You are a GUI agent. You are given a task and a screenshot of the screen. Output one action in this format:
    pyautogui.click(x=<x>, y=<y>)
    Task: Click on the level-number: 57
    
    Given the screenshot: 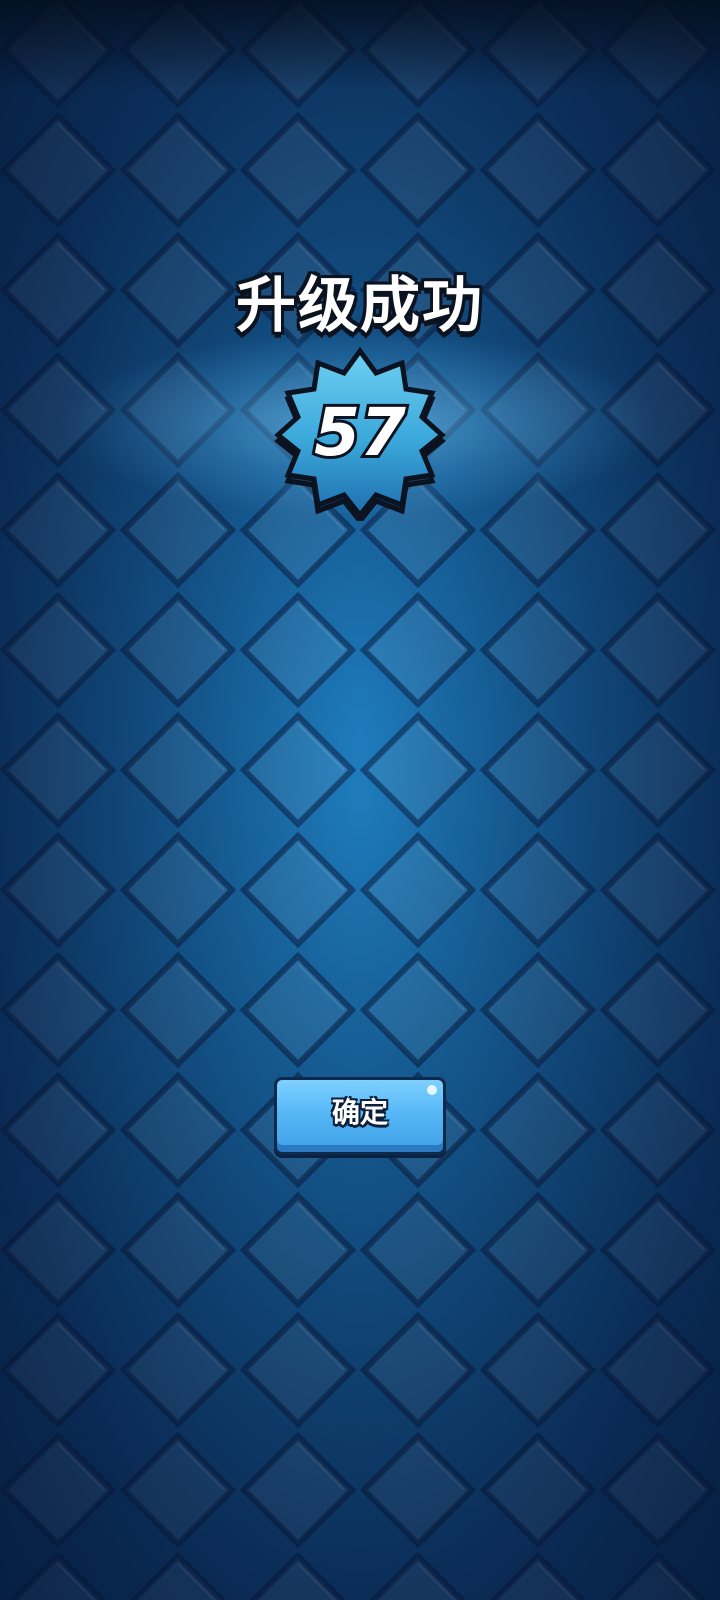 What is the action you would take?
    pyautogui.click(x=360, y=432)
    